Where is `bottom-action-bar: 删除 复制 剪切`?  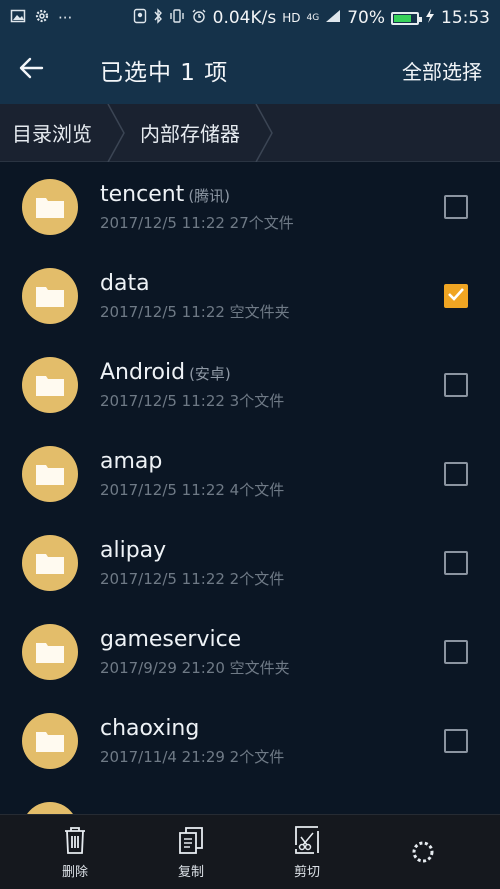 bottom-action-bar: 删除 复制 剪切 is located at coordinates (250, 851).